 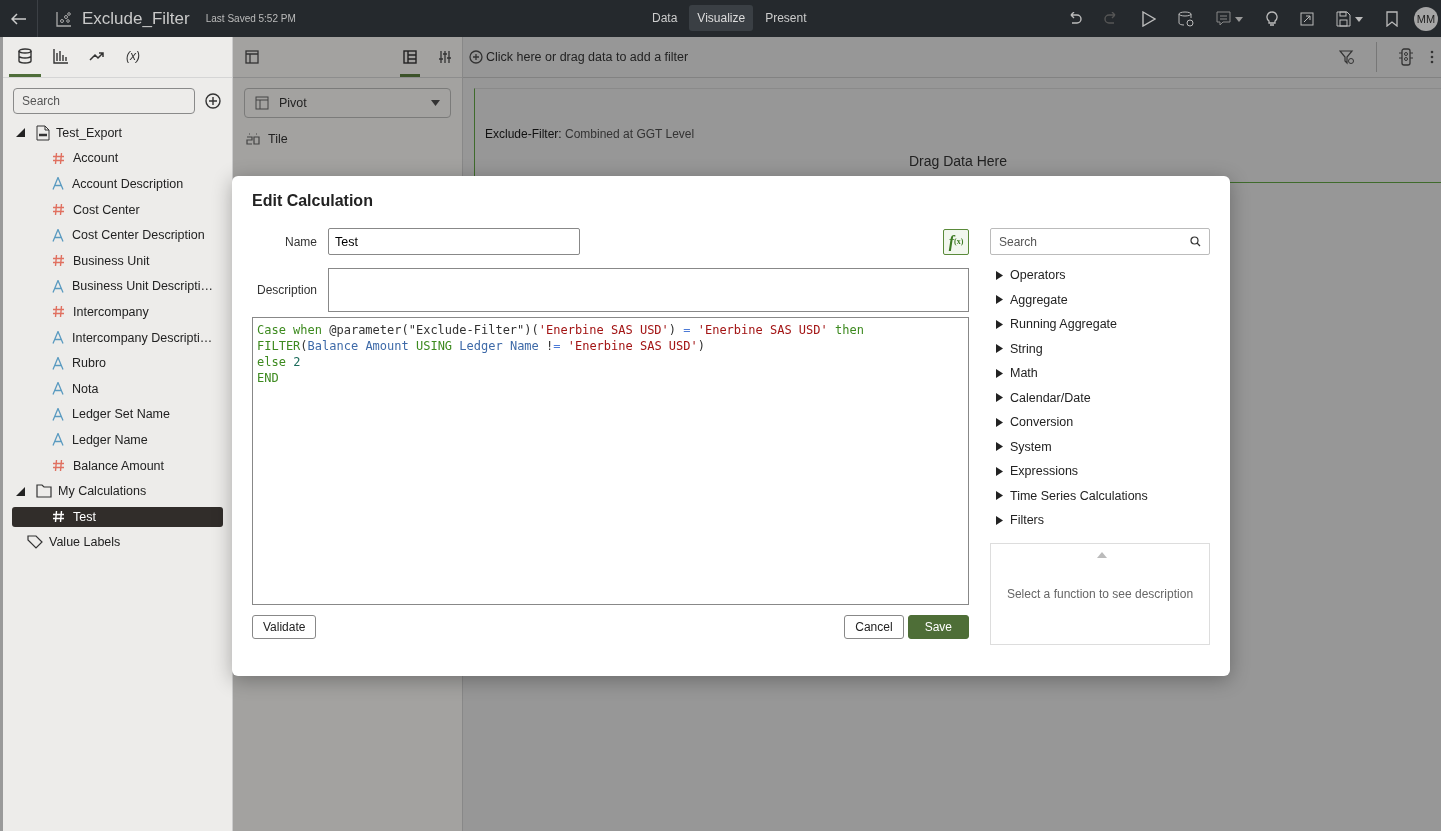 I want to click on comment-dropdown-icon, so click(x=1230, y=18).